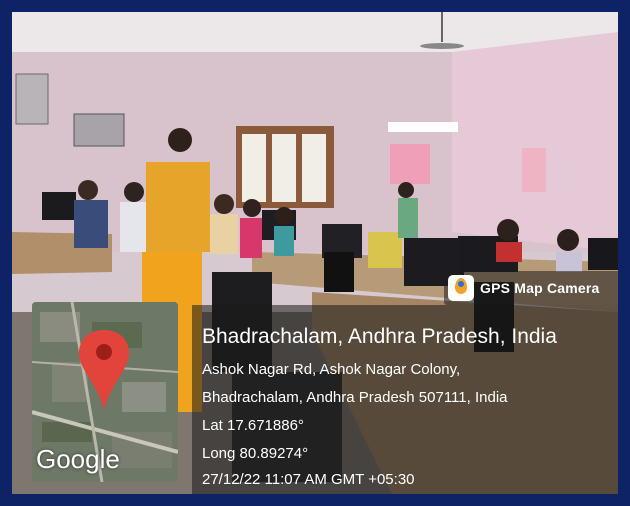  What do you see at coordinates (255, 453) in the screenshot?
I see `longitude-text: Long 80.89274°` at bounding box center [255, 453].